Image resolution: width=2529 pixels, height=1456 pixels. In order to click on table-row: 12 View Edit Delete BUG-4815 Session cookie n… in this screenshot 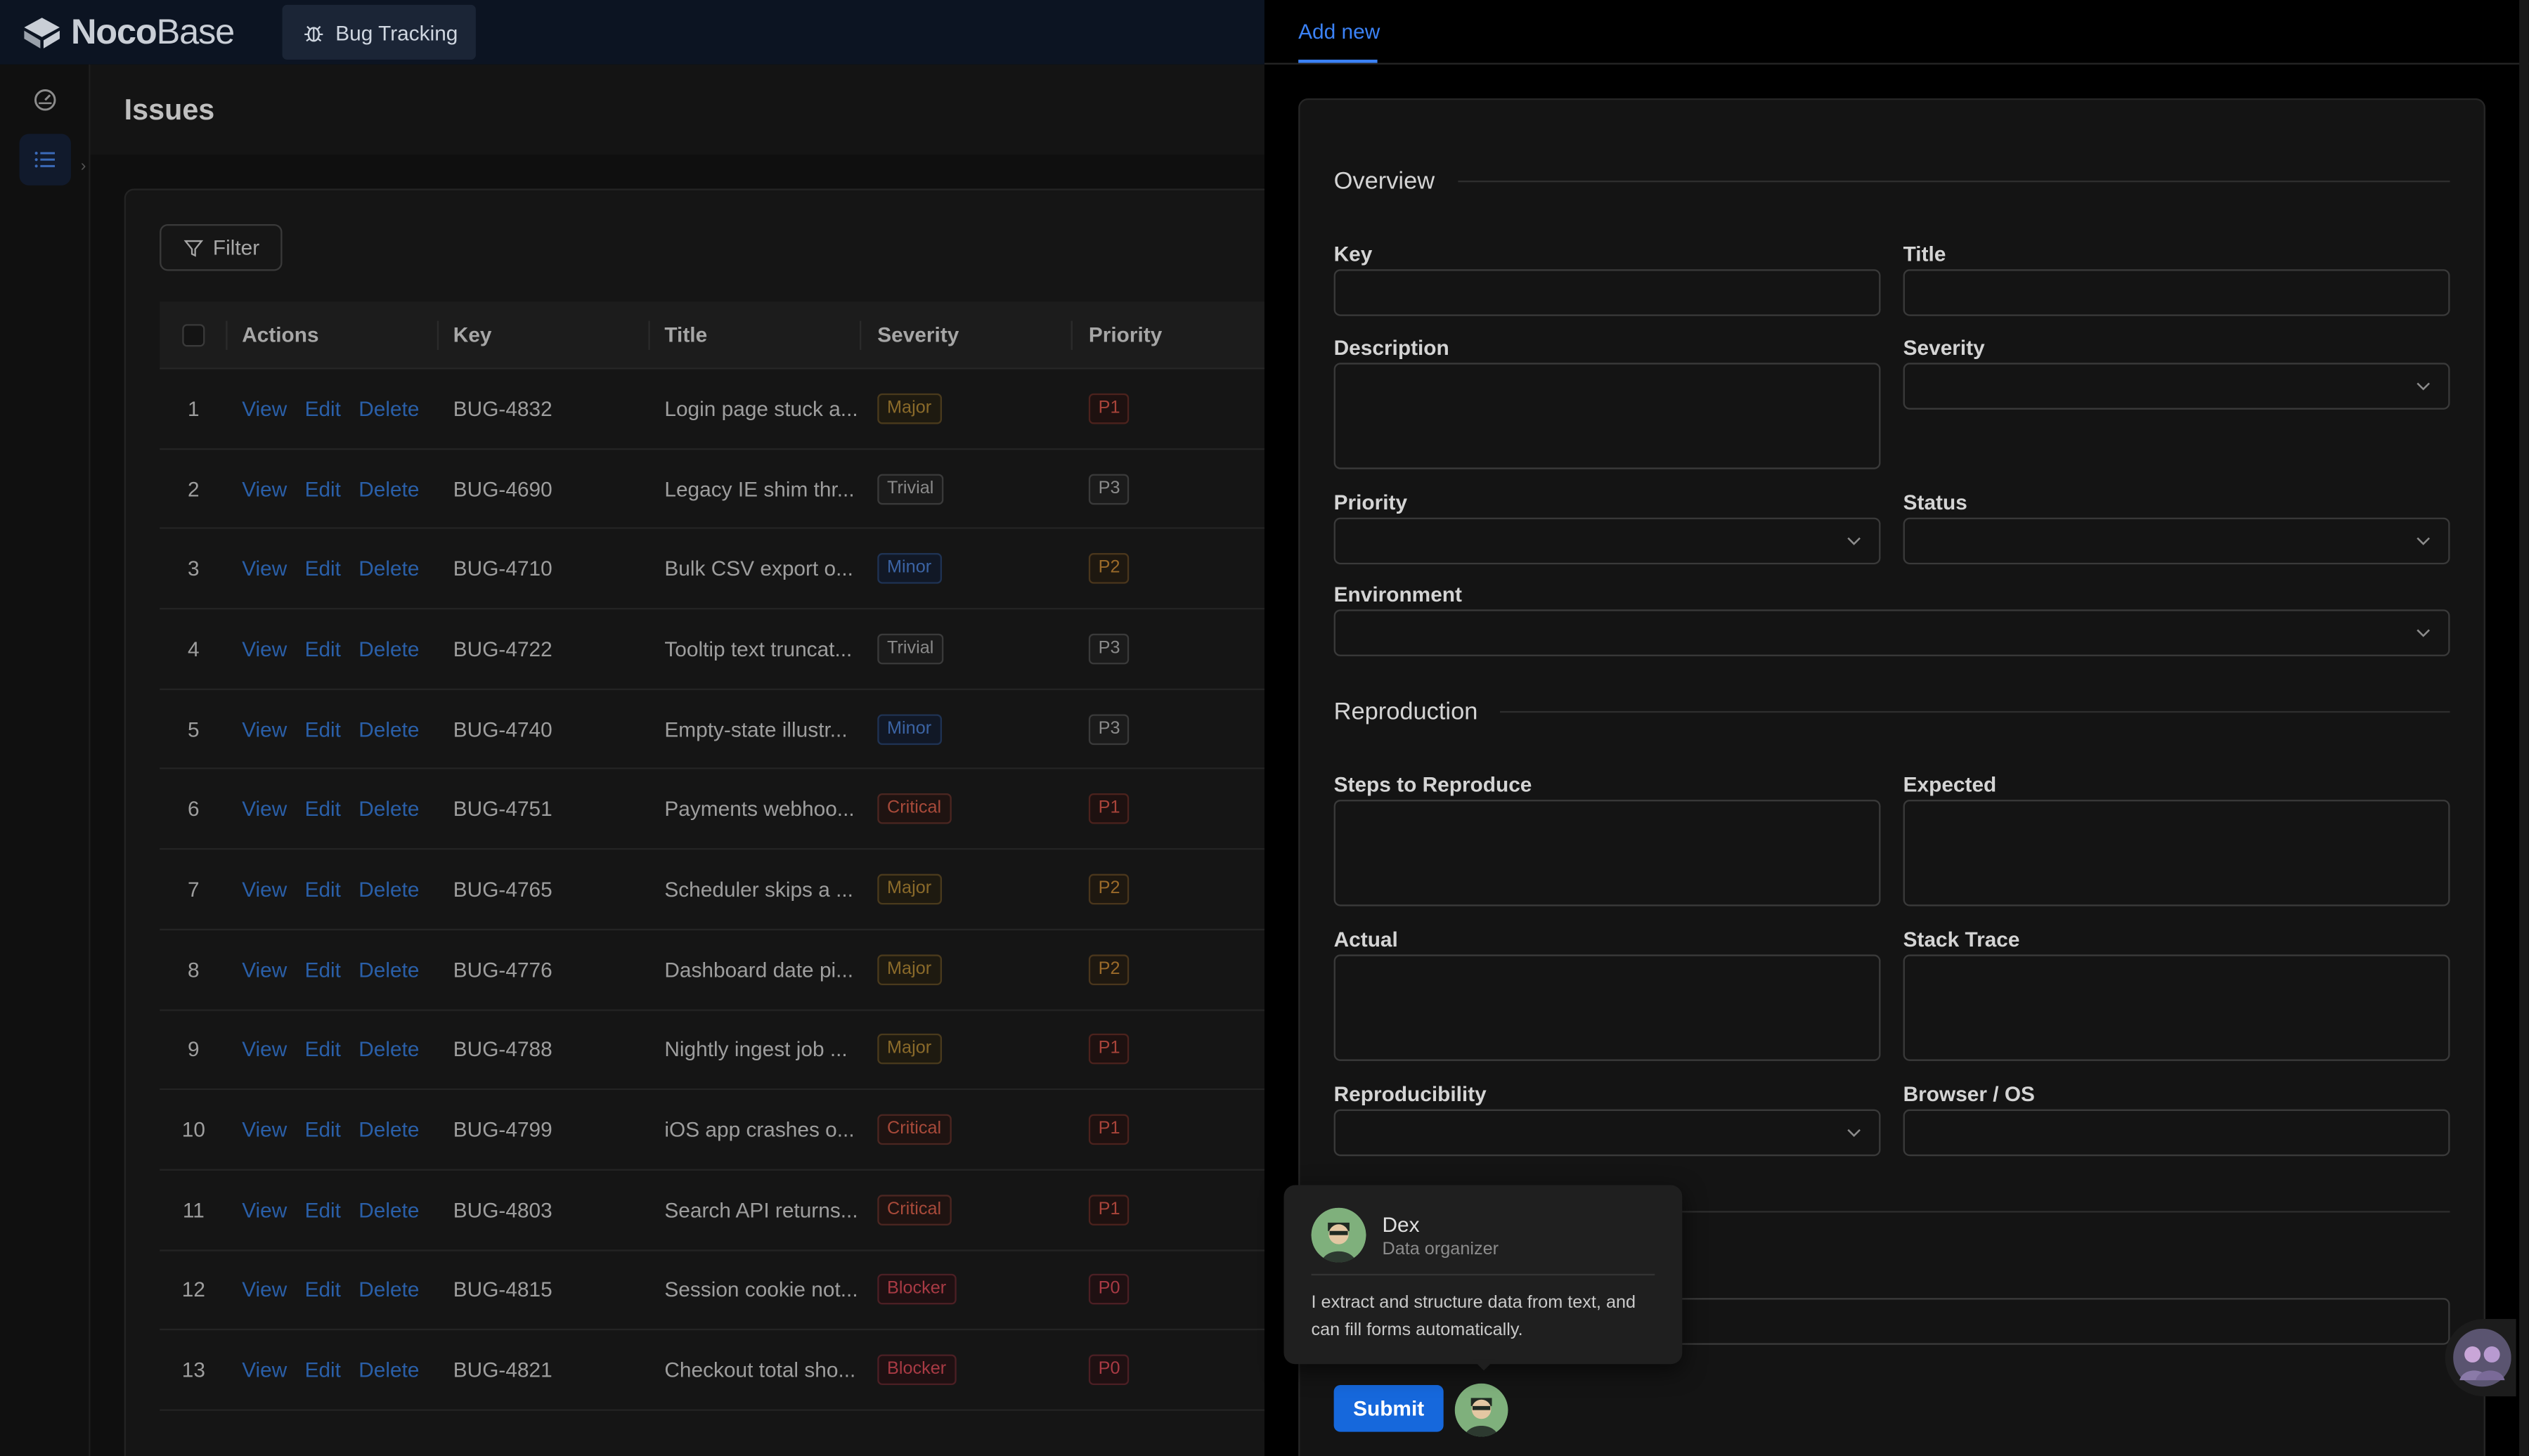, I will do `click(724, 1291)`.